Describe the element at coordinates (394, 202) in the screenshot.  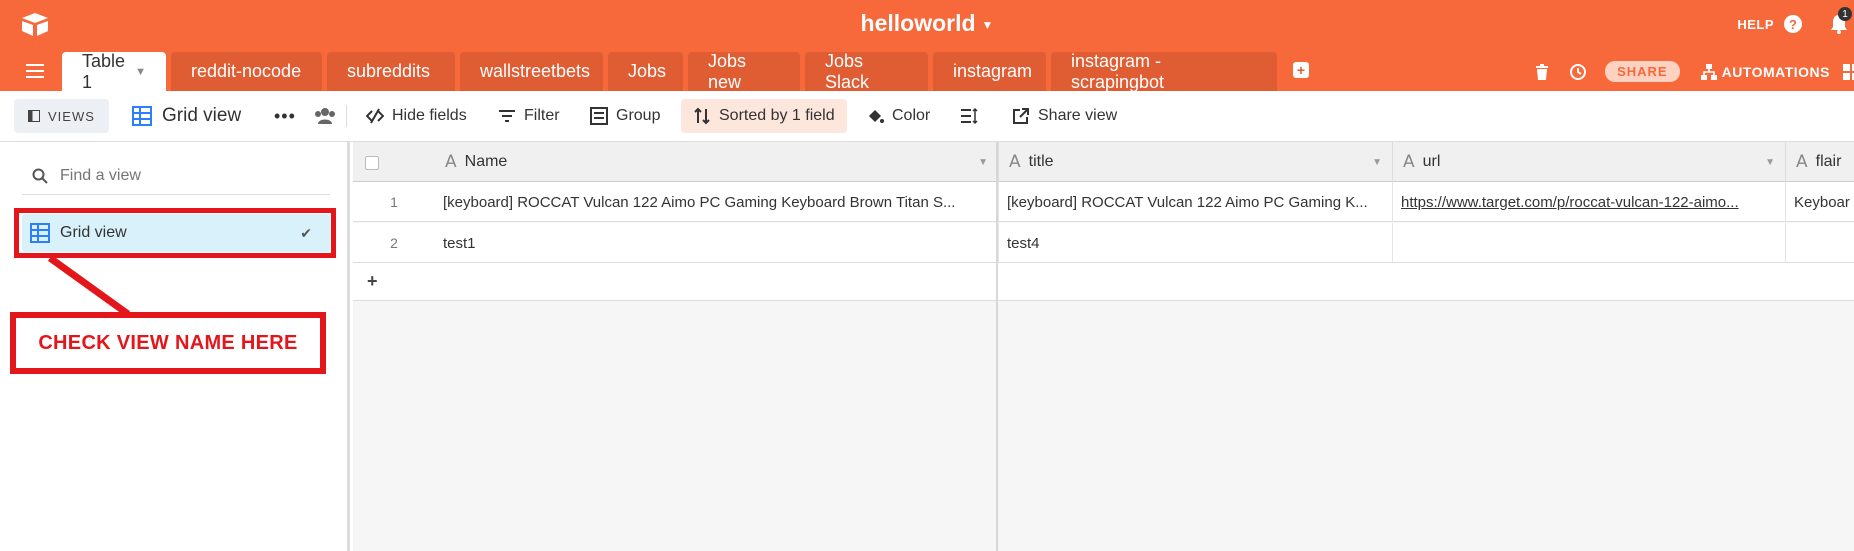
I see `row-number: 1` at that location.